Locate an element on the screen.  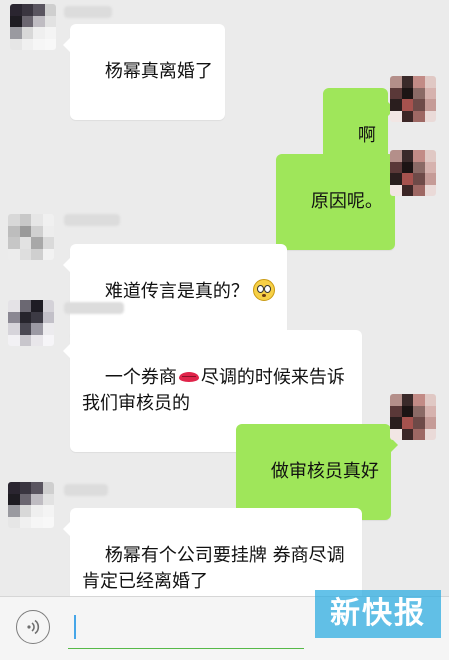
watermark-logo: 新快报 is located at coordinates (378, 614).